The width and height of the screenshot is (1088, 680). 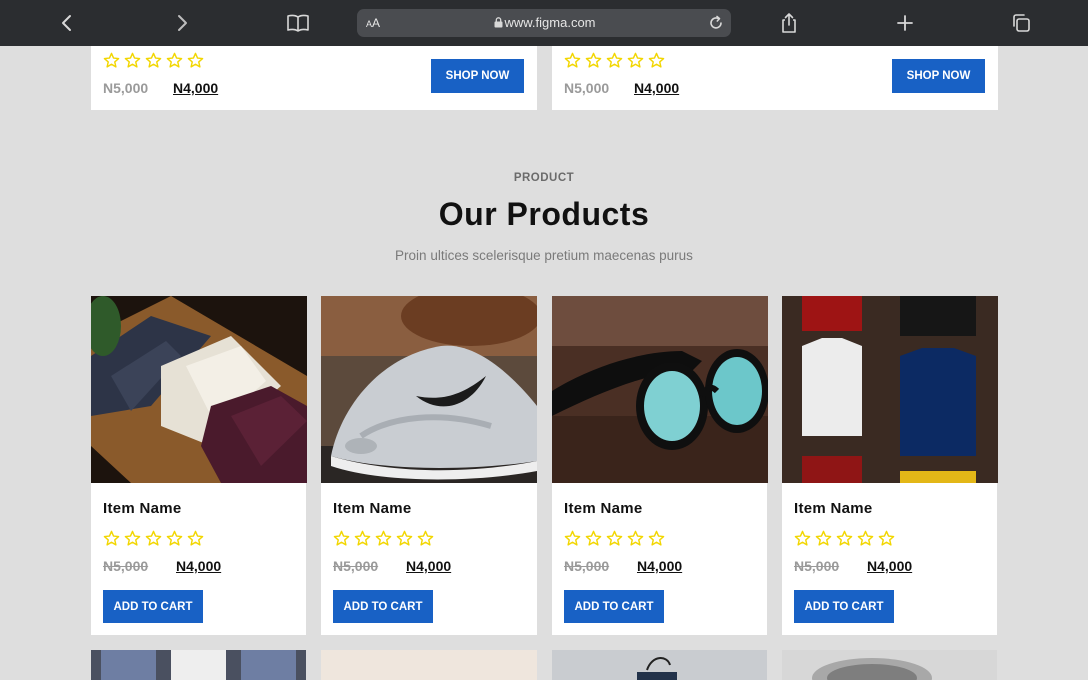 I want to click on address-bar: AA www.figma.com, so click(x=544, y=23).